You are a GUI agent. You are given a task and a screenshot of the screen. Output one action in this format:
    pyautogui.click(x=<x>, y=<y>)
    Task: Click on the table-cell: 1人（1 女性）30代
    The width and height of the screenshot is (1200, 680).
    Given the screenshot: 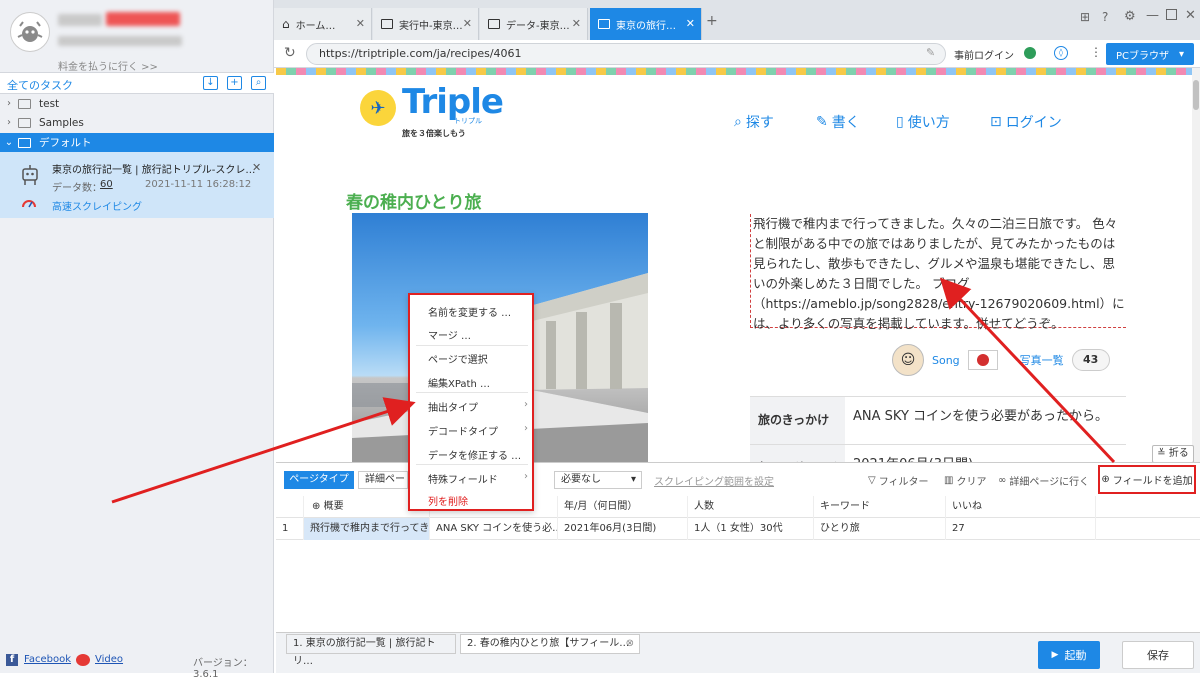 What is the action you would take?
    pyautogui.click(x=751, y=528)
    